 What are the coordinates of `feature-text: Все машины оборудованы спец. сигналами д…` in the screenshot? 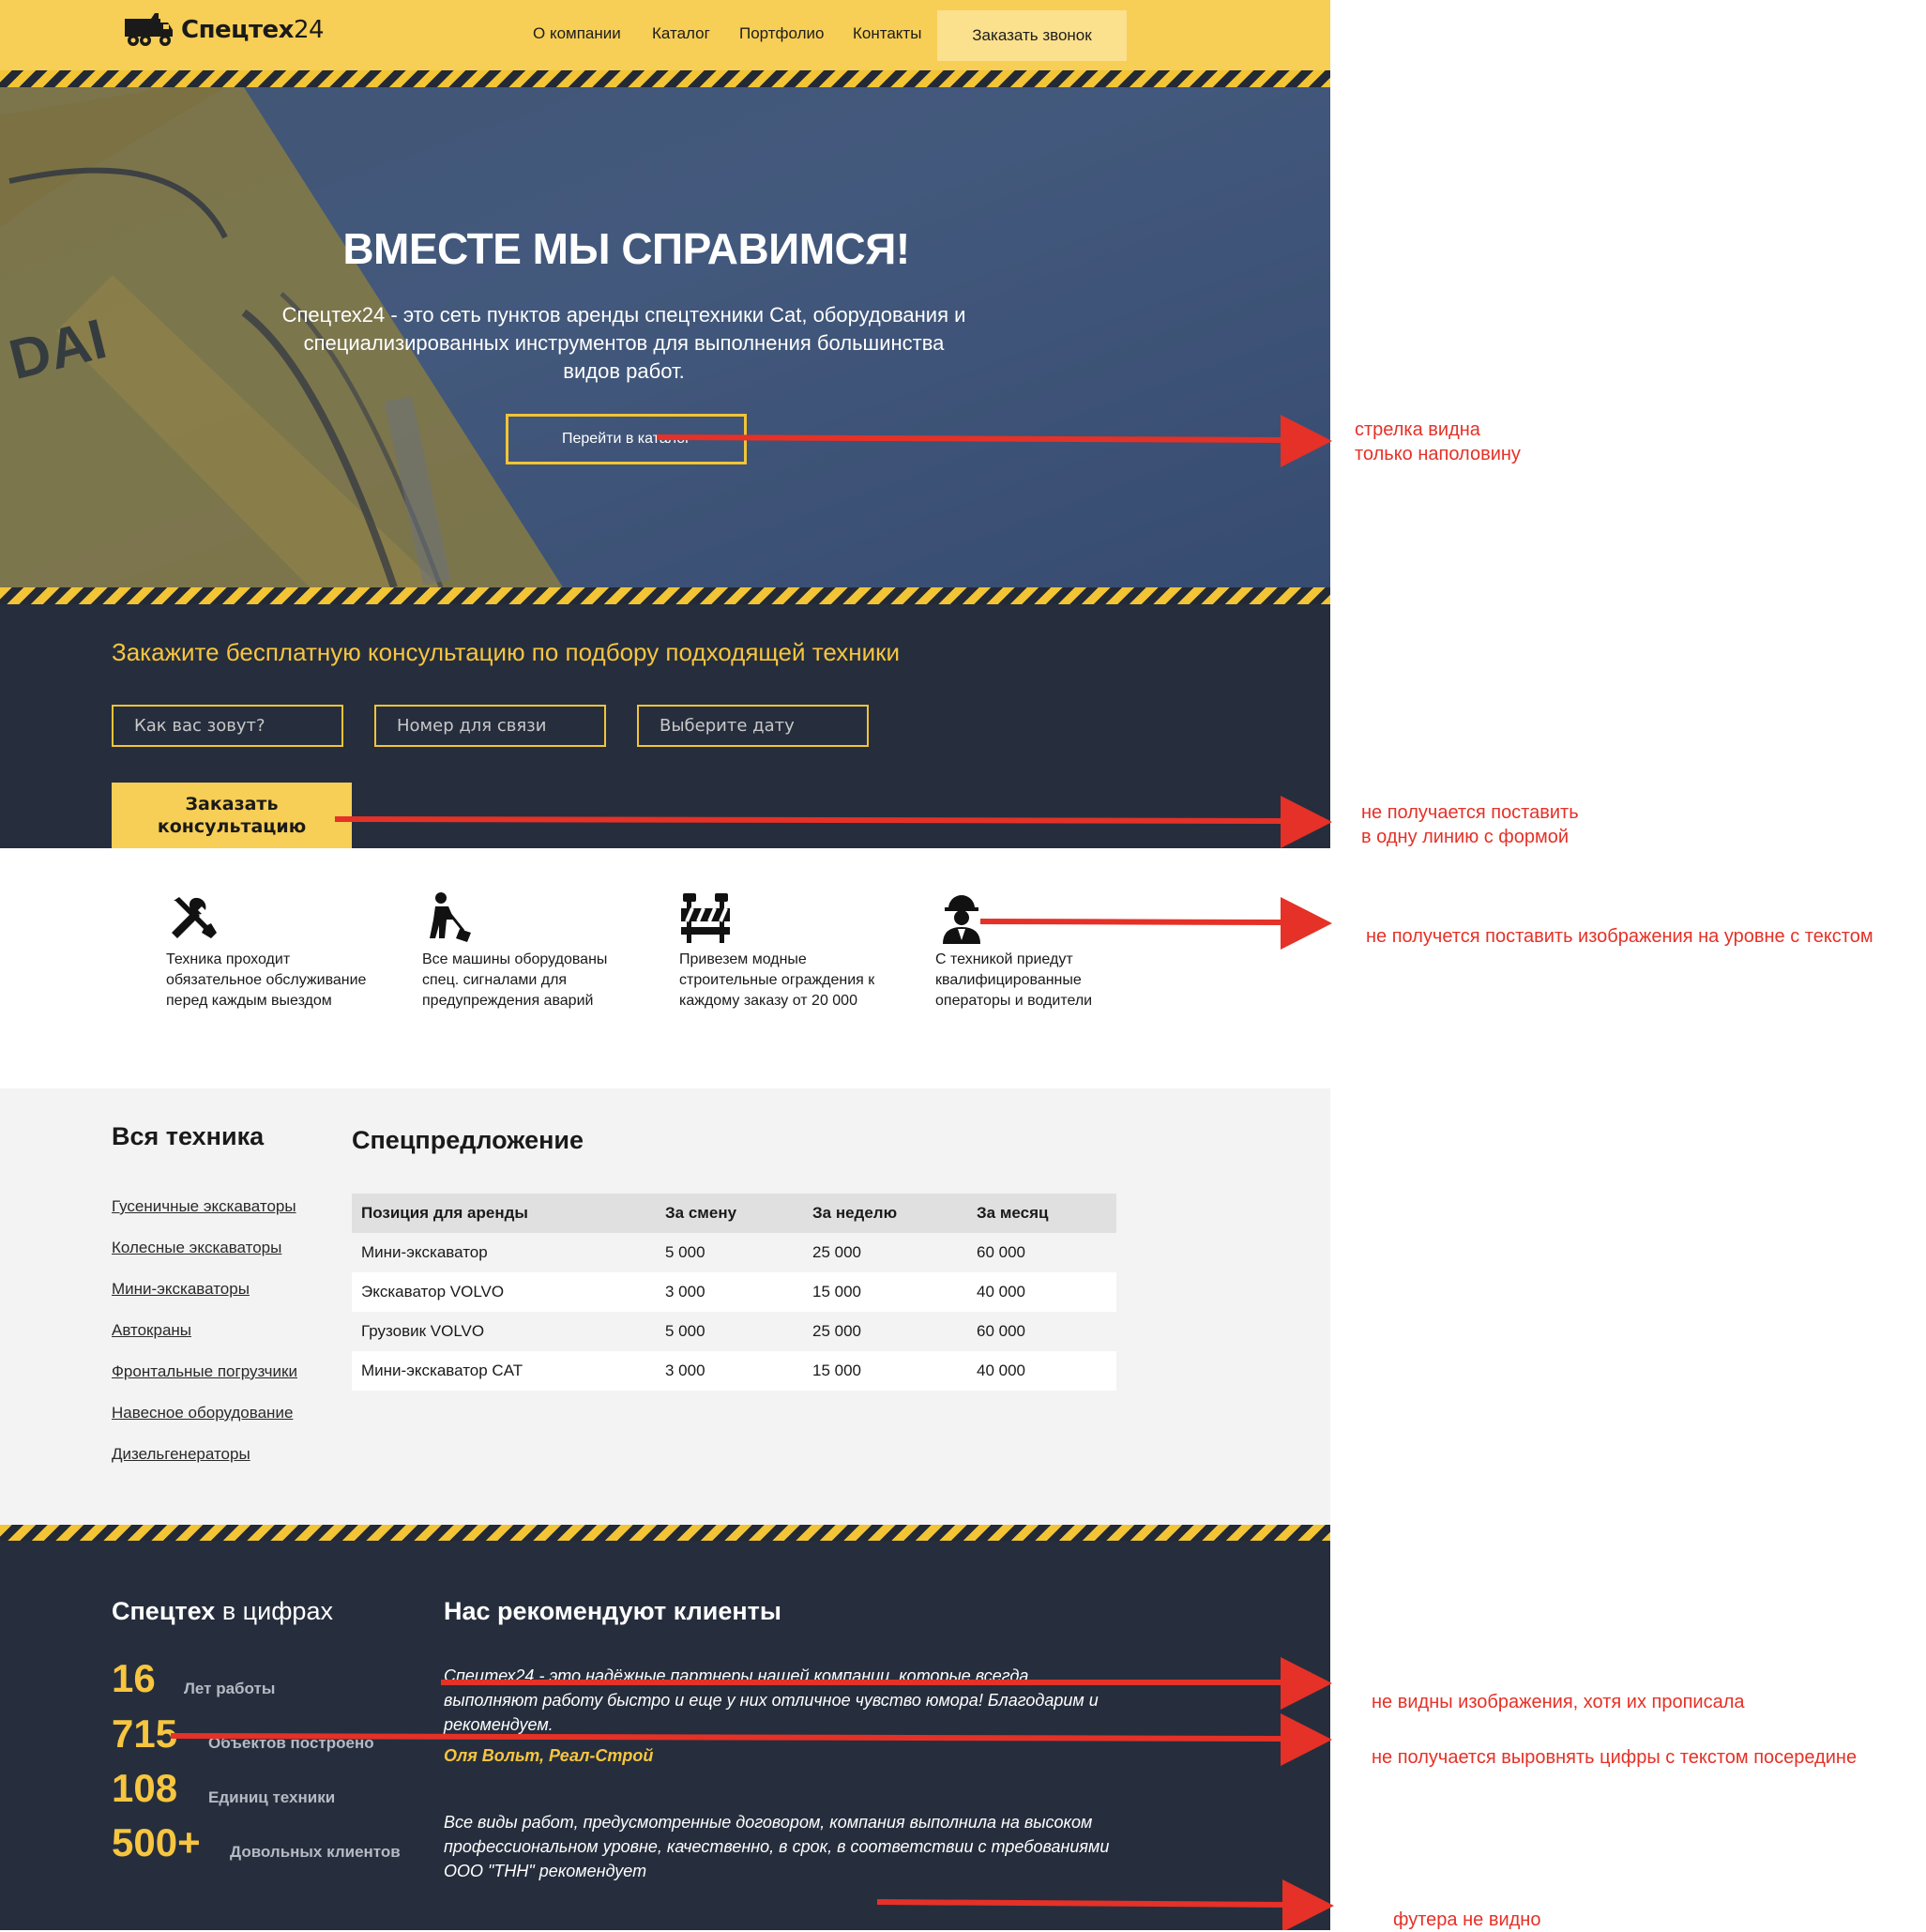 It's located at (515, 980).